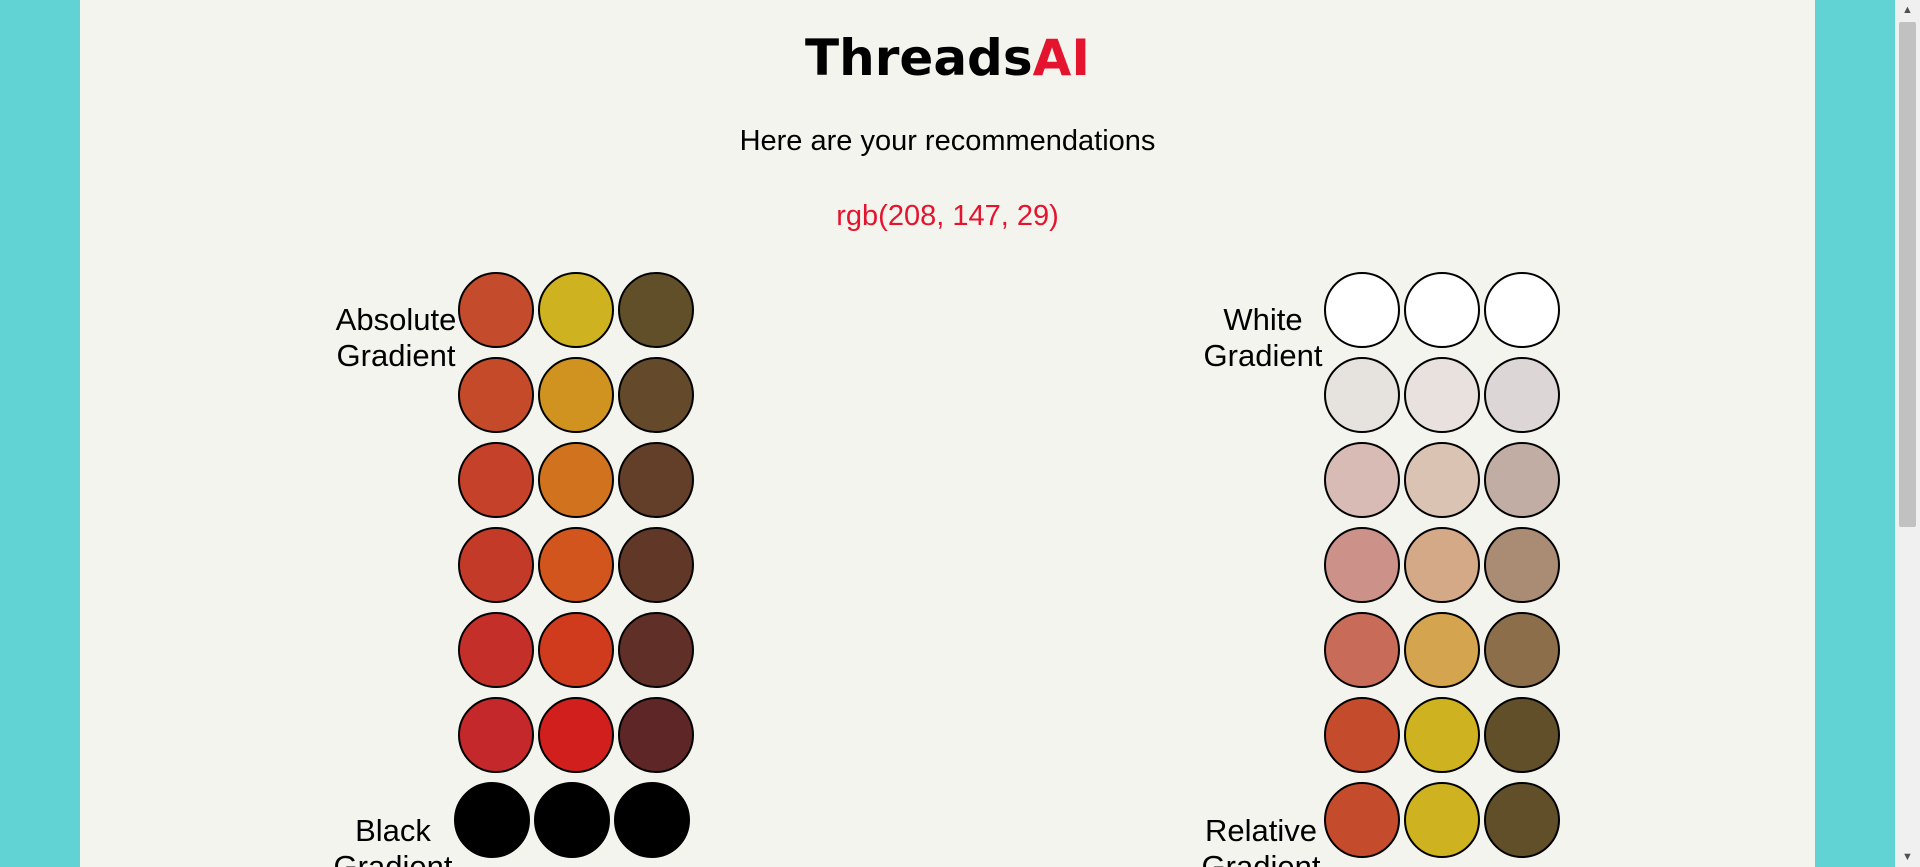 This screenshot has height=867, width=1920. Describe the element at coordinates (396, 319) in the screenshot. I see `label-line: Absolute` at that location.